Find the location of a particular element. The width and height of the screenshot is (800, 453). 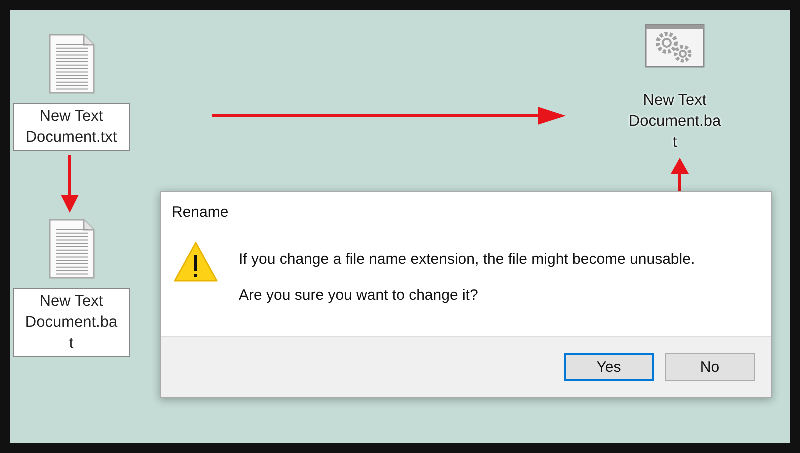

dialog-title: Rename is located at coordinates (200, 212).